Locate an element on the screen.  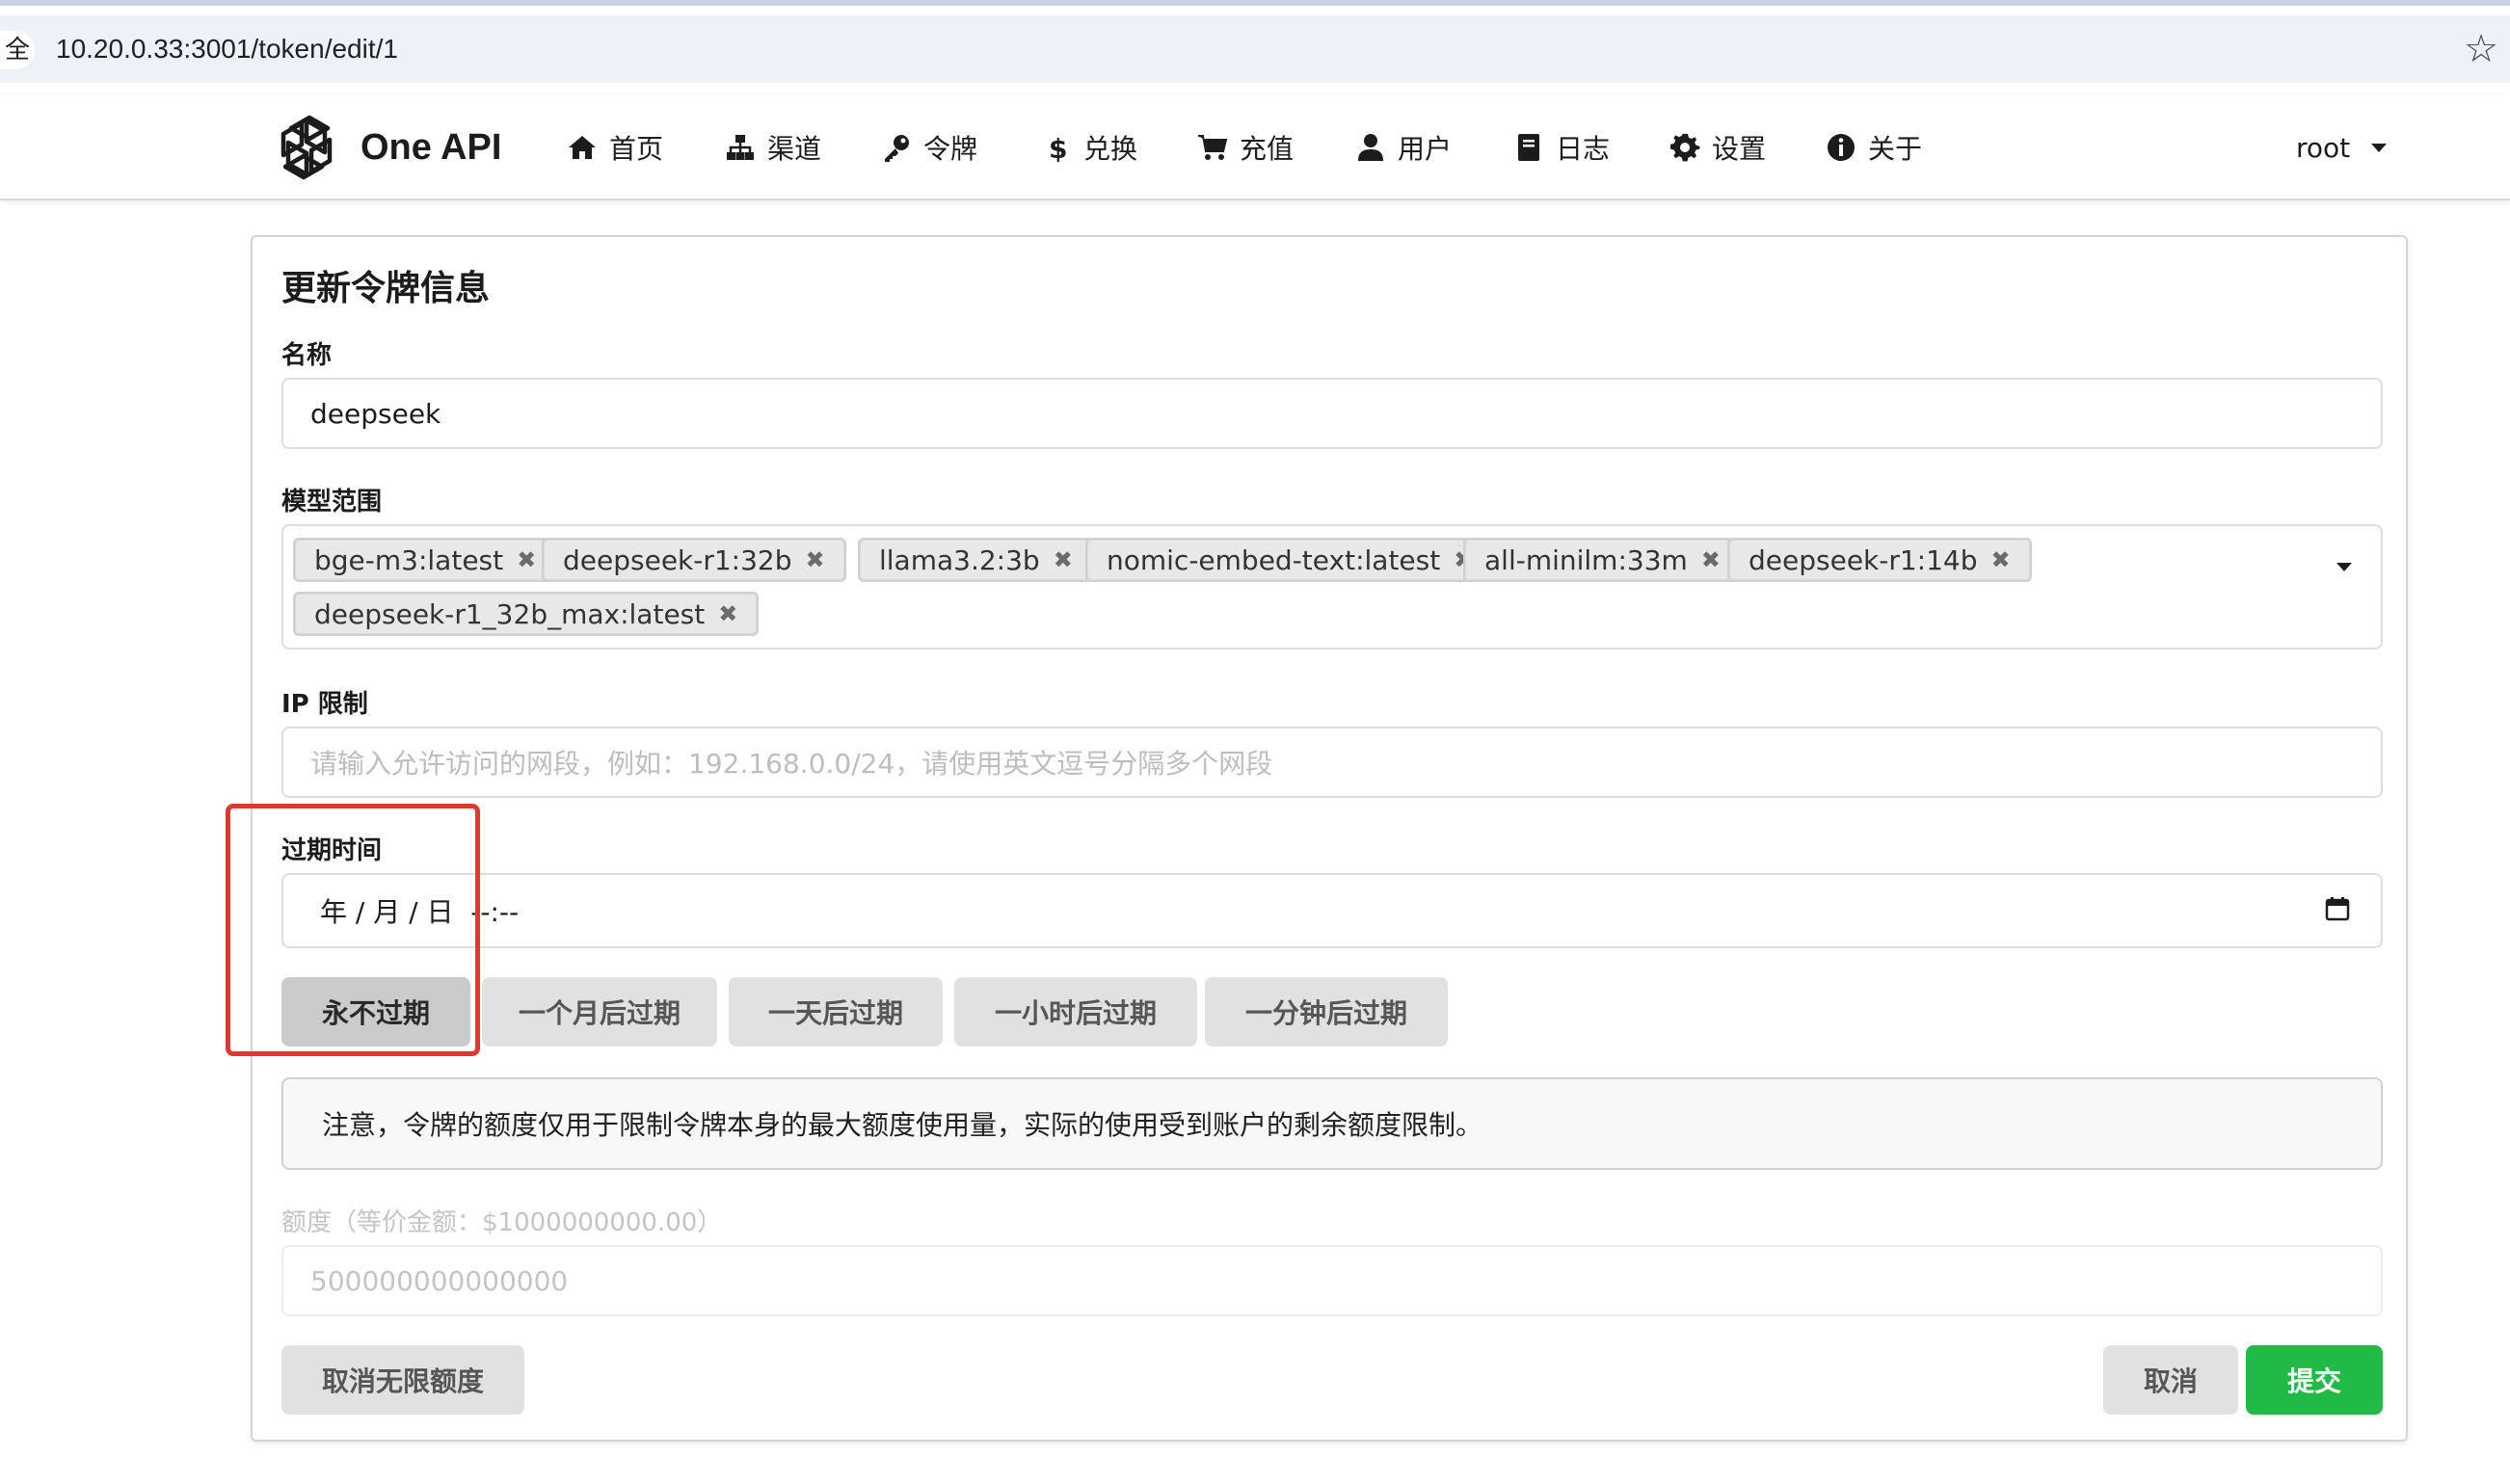
nav-channels: 渠道 is located at coordinates (773, 147).